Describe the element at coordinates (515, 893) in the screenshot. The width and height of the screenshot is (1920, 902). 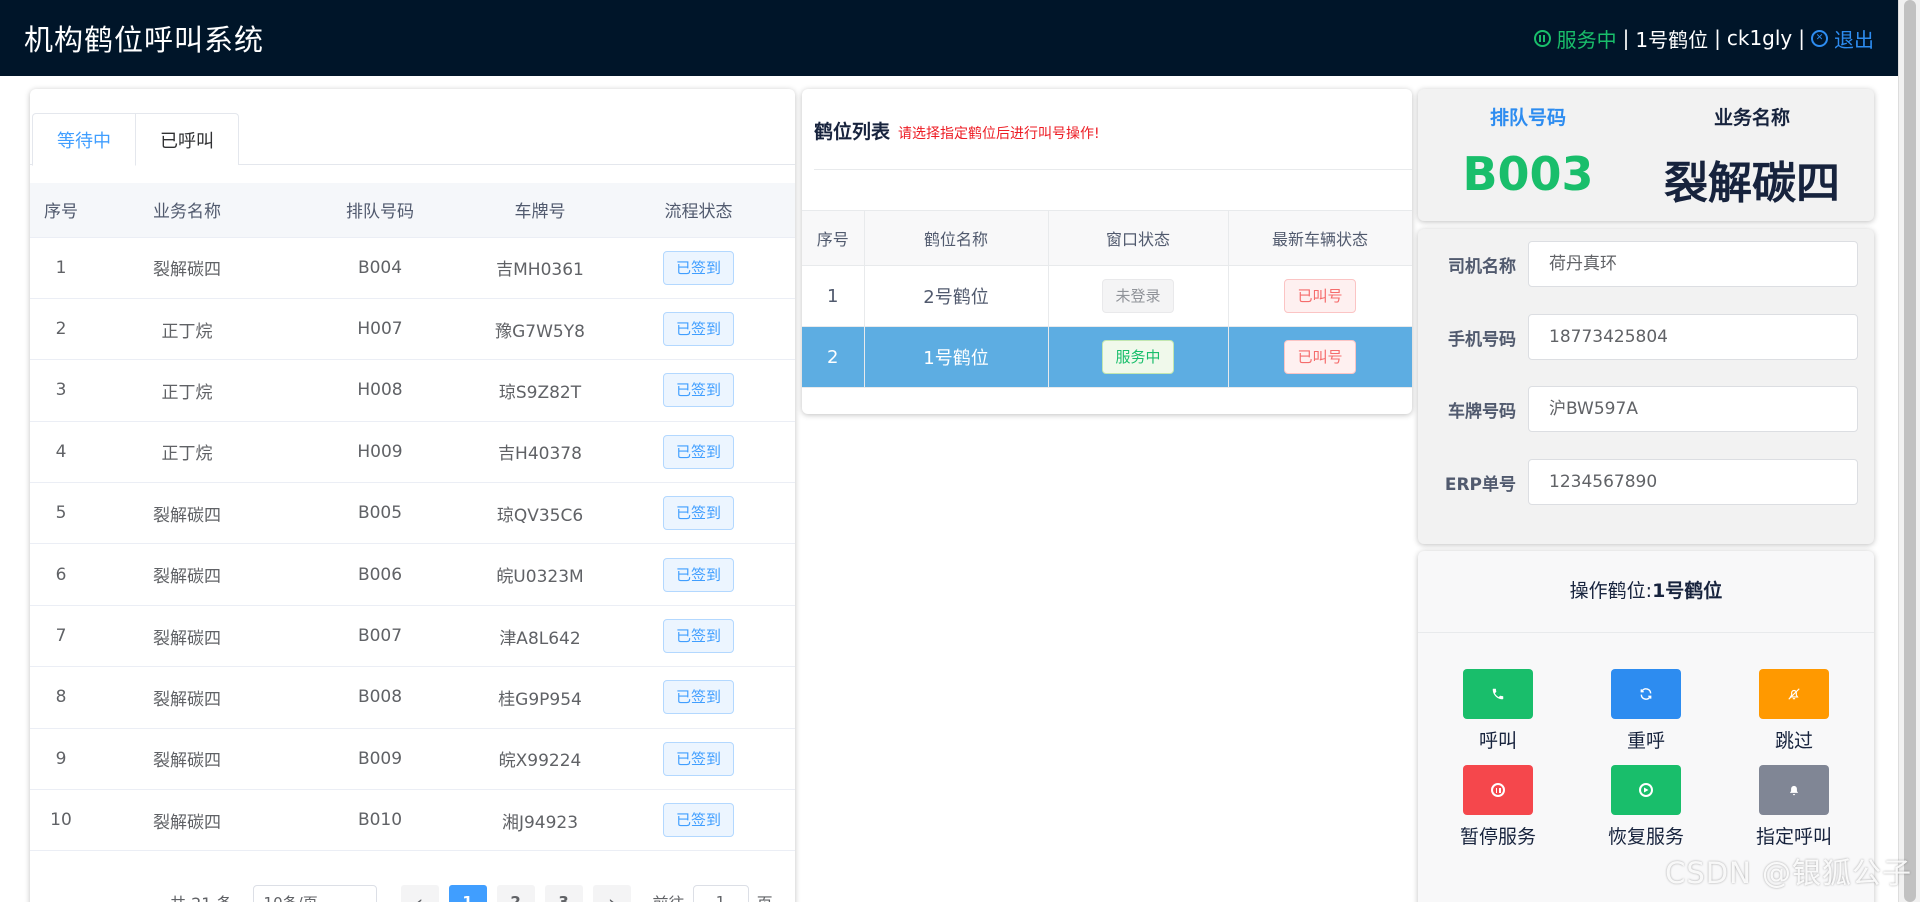
I see `page-button: 2` at that location.